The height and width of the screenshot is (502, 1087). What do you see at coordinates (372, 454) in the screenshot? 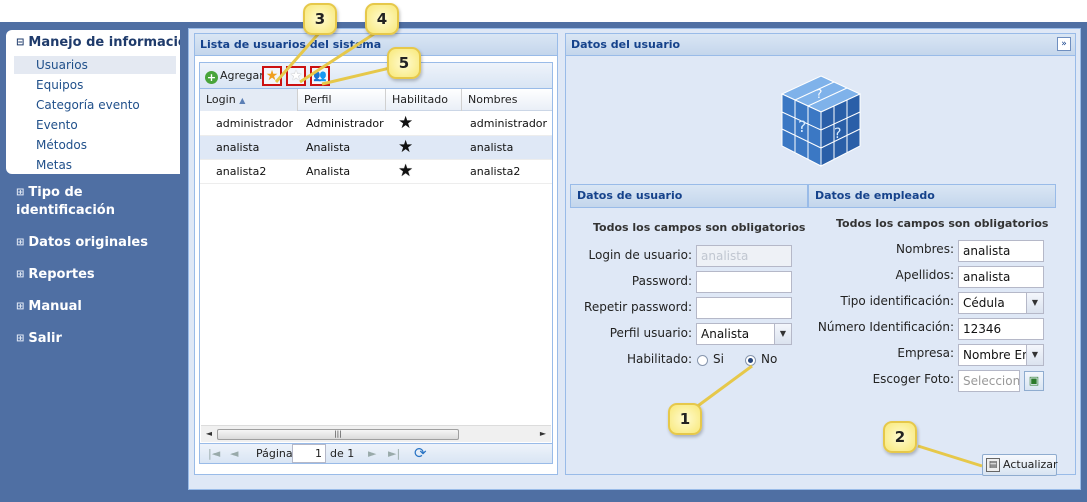
I see `next-page-icon: ►` at bounding box center [372, 454].